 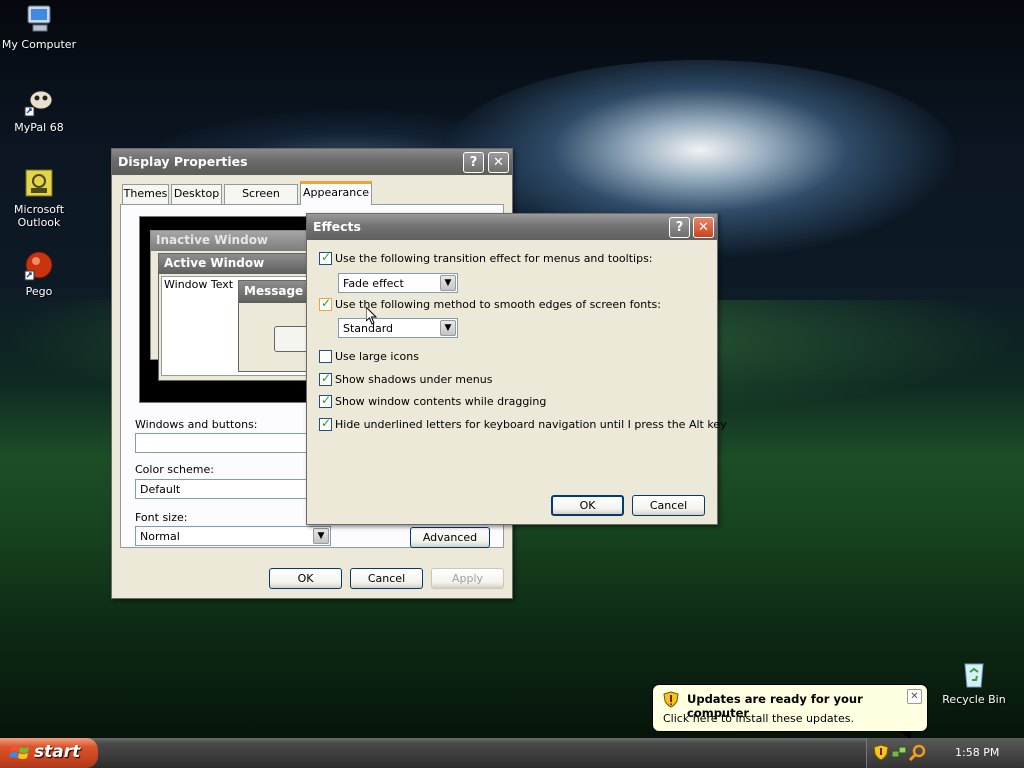 What do you see at coordinates (196, 424) in the screenshot?
I see `windows-and-buttons-label: Windows and buttons:` at bounding box center [196, 424].